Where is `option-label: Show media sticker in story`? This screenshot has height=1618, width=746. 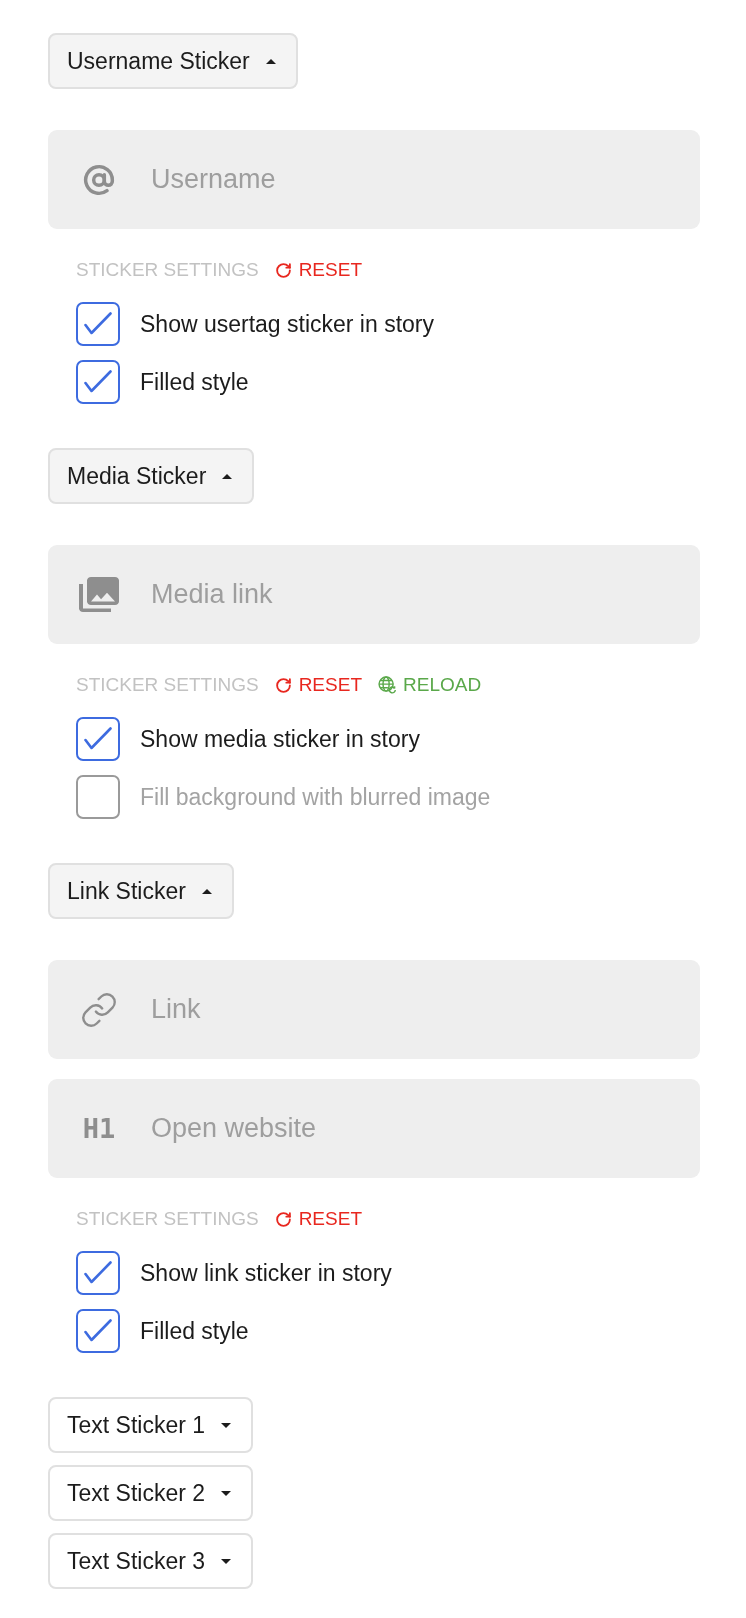 option-label: Show media sticker in story is located at coordinates (280, 739).